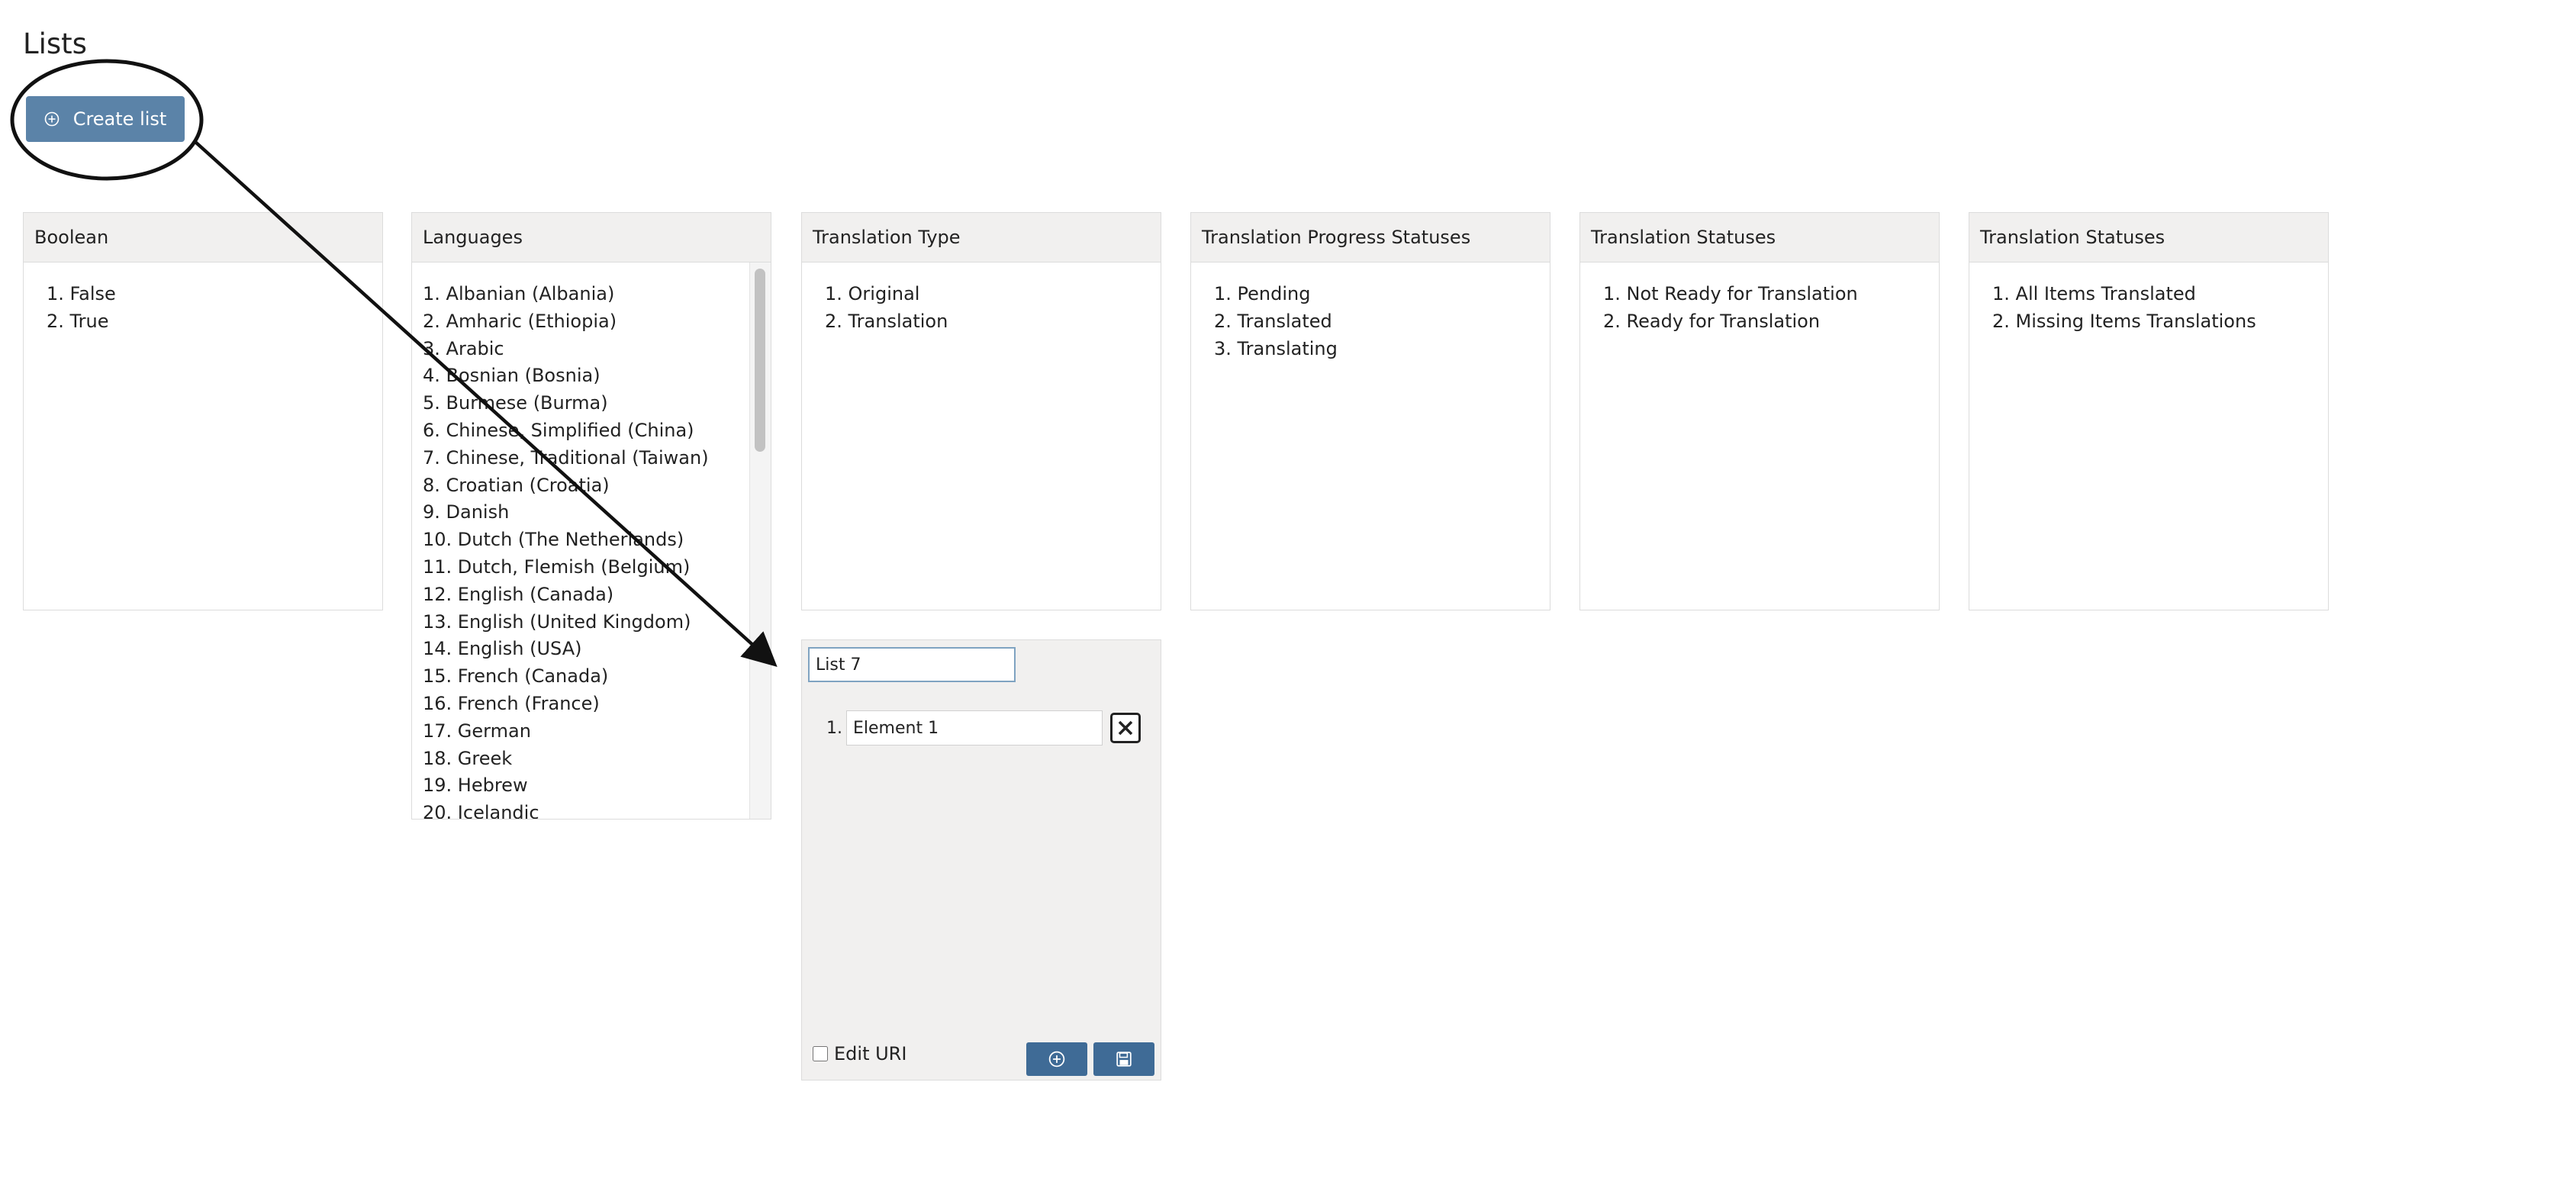 The height and width of the screenshot is (1198, 2576). What do you see at coordinates (516, 677) in the screenshot?
I see `list-item: 15. French (Canada)` at bounding box center [516, 677].